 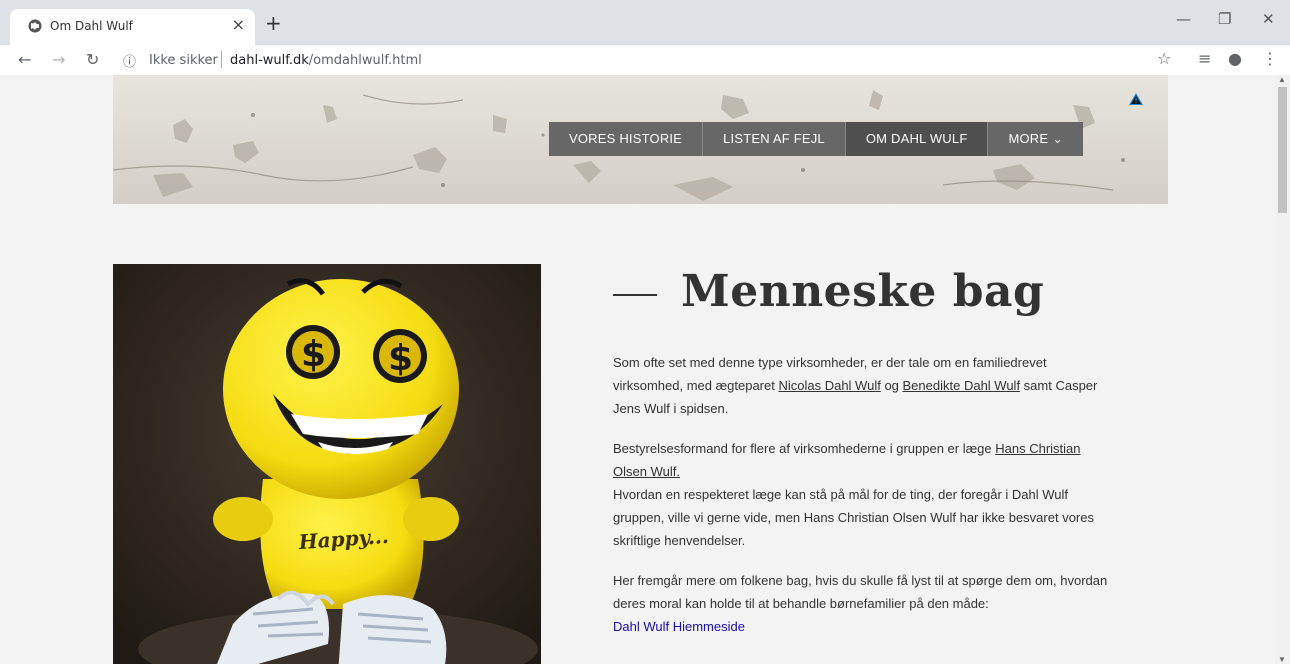 What do you see at coordinates (1282, 150) in the screenshot?
I see `scroll-thumb` at bounding box center [1282, 150].